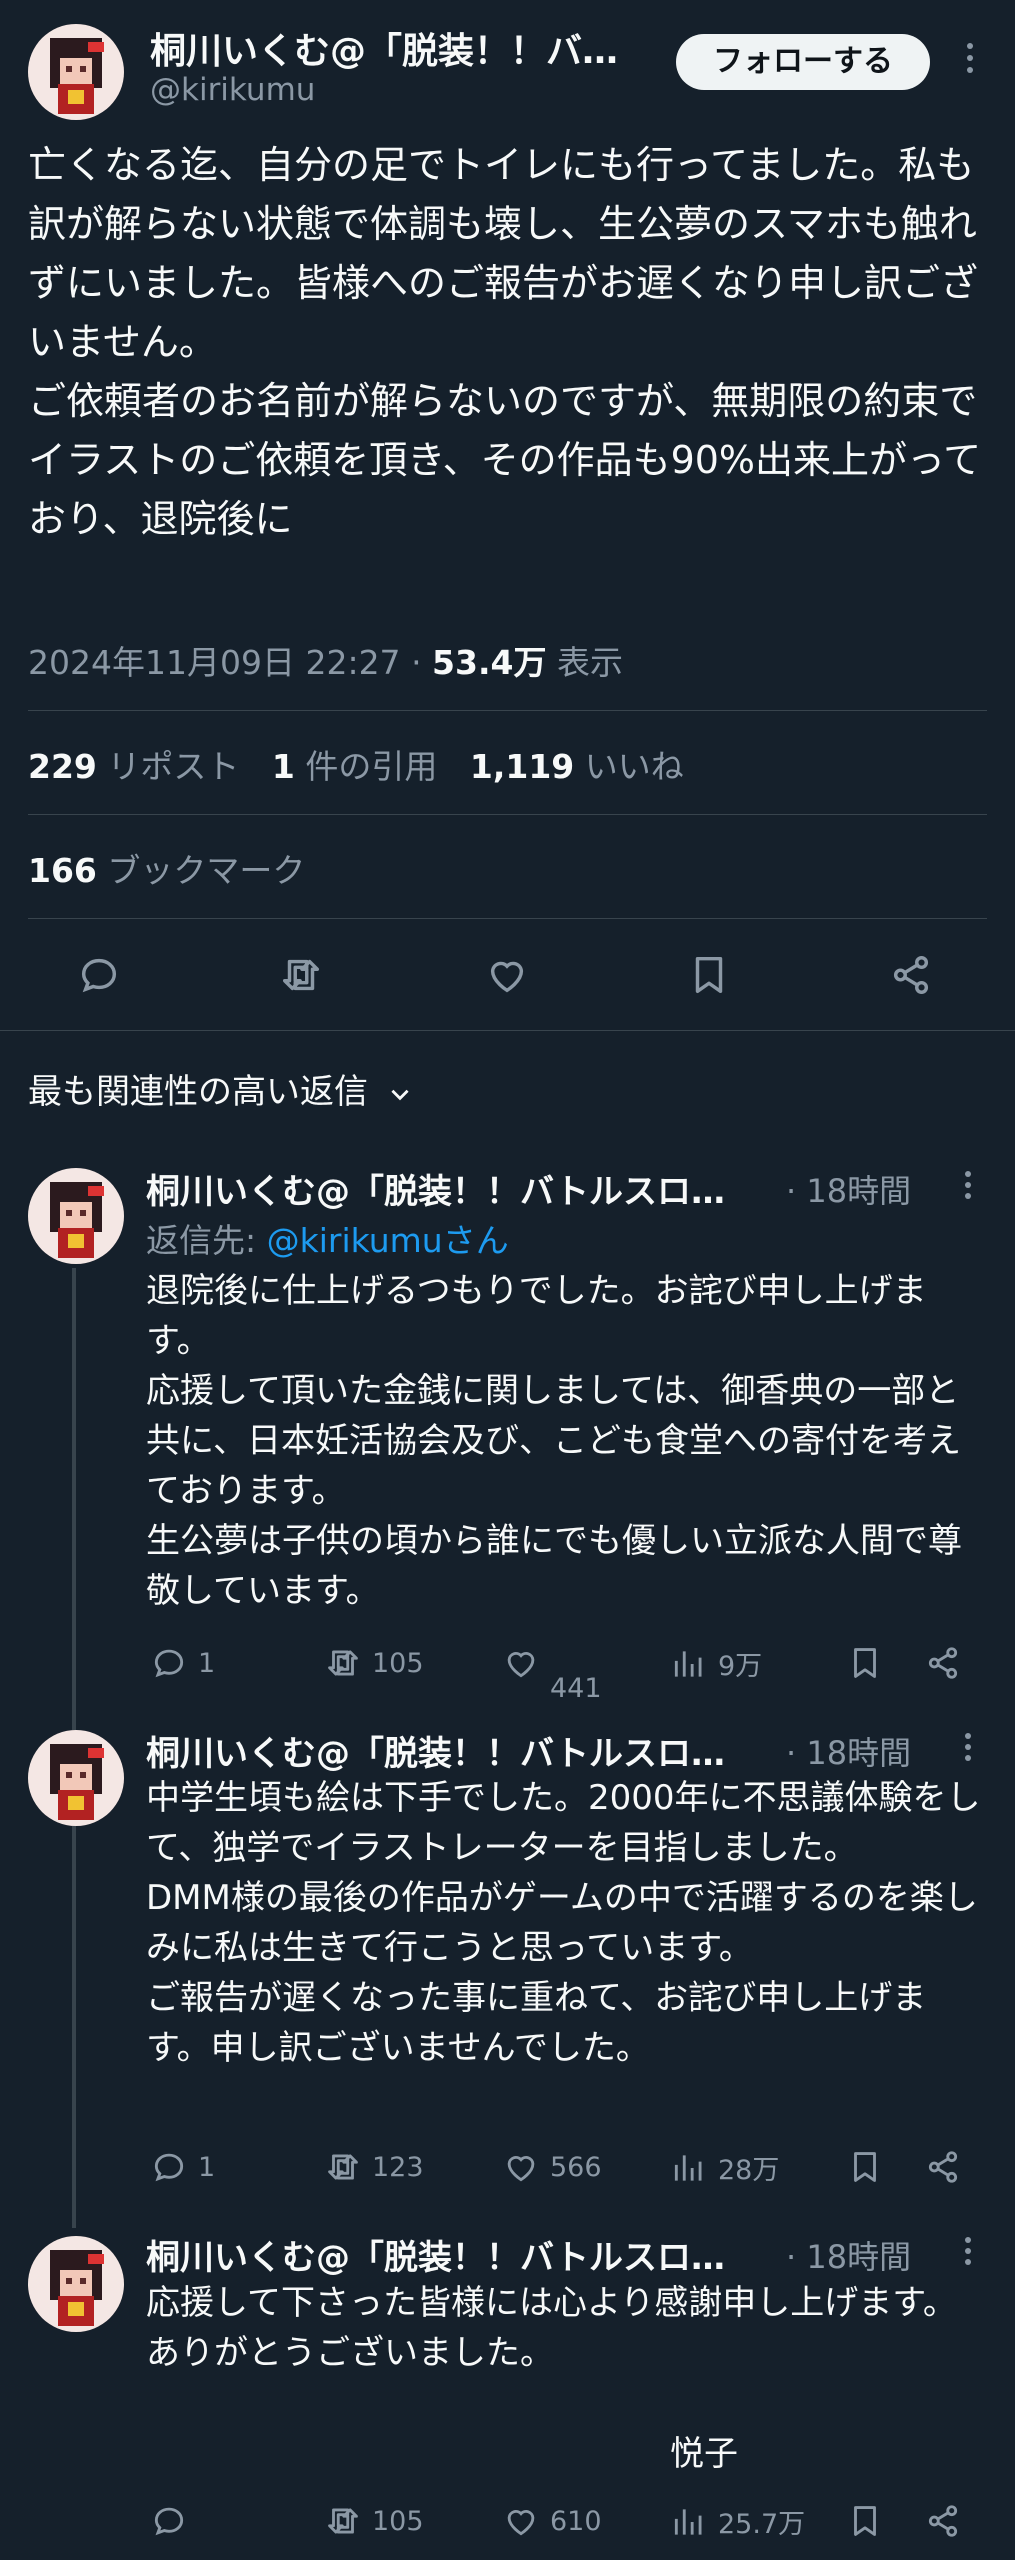 This screenshot has width=1015, height=2560. What do you see at coordinates (398, 2167) in the screenshot?
I see `repost-count: 123` at bounding box center [398, 2167].